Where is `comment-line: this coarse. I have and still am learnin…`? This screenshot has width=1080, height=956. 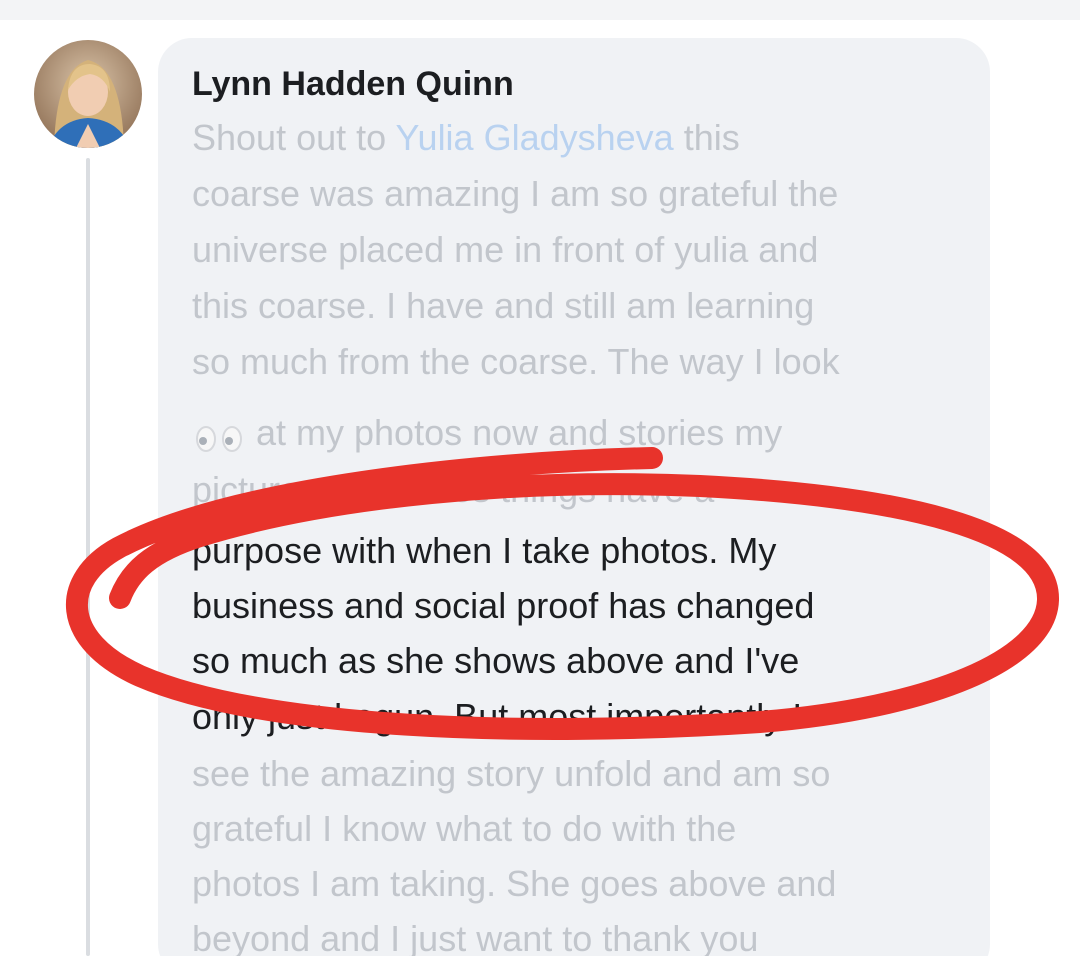
comment-line: this coarse. I have and still am learnin… is located at coordinates (503, 305).